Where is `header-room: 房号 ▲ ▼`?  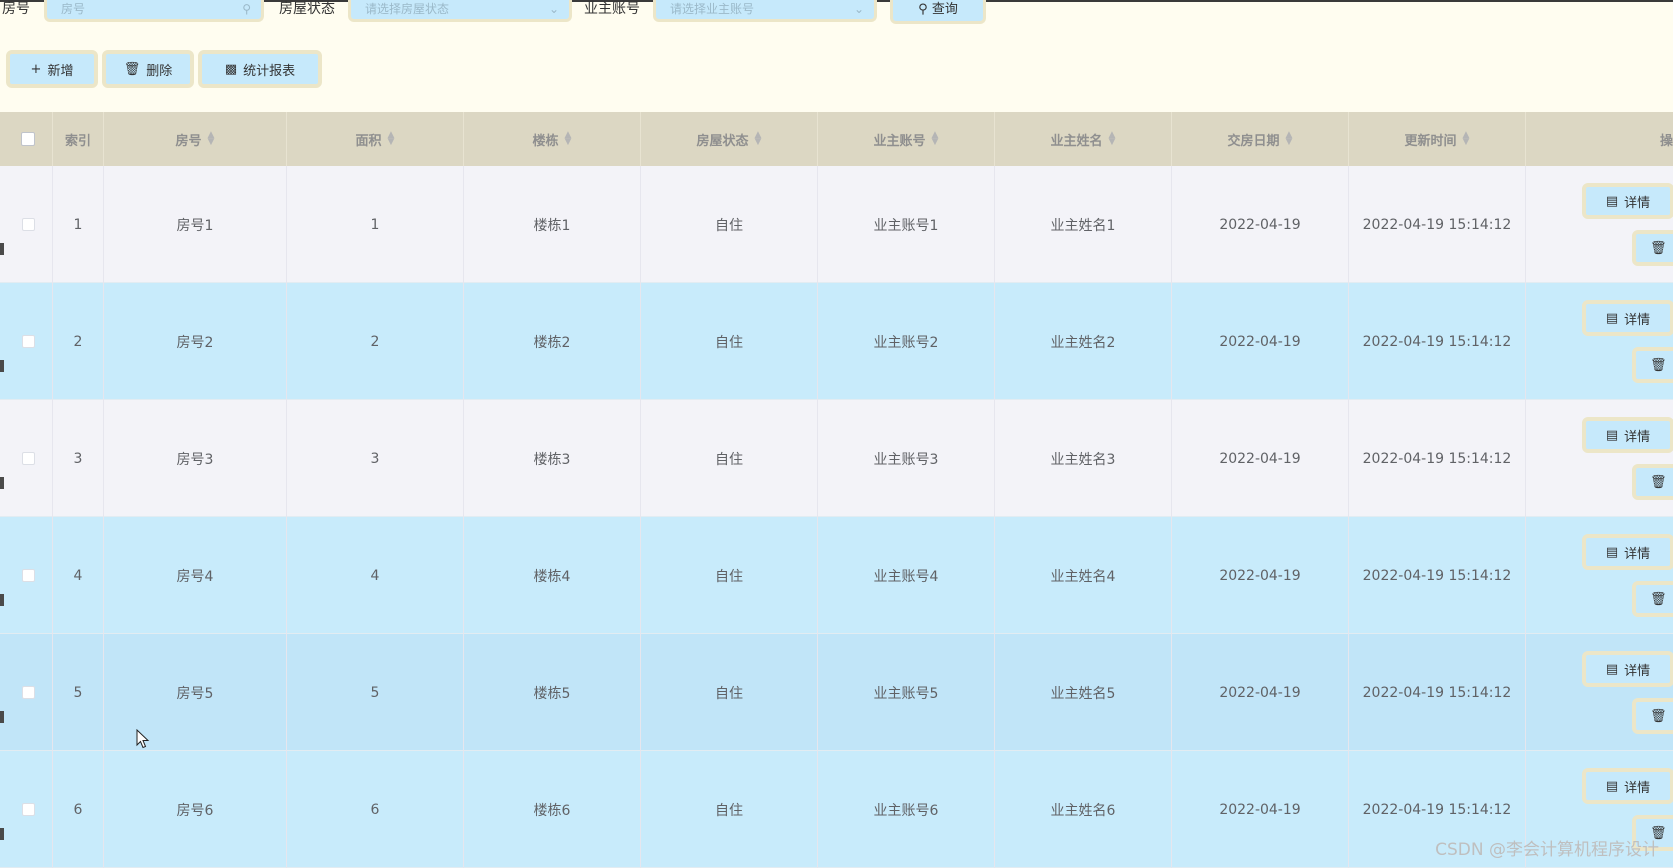
header-room: 房号 ▲ ▼ is located at coordinates (195, 139).